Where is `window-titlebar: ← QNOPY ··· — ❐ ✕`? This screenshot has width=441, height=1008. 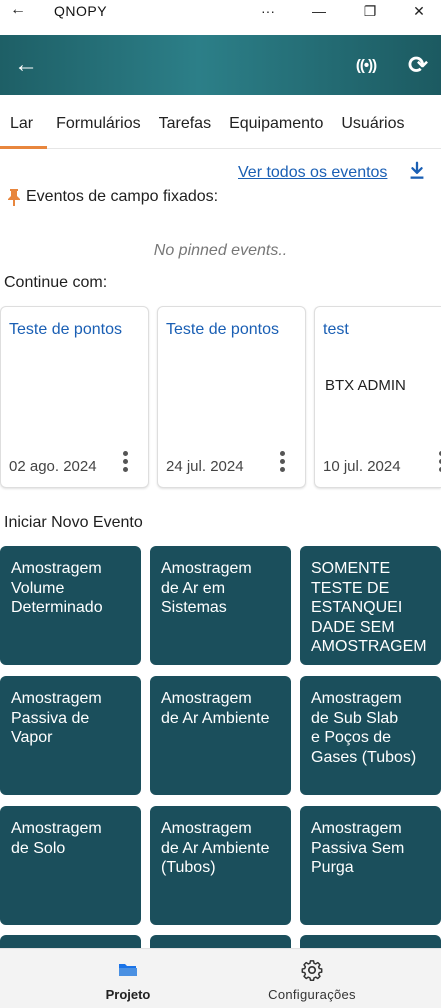 window-titlebar: ← QNOPY ··· — ❐ ✕ is located at coordinates (220, 11).